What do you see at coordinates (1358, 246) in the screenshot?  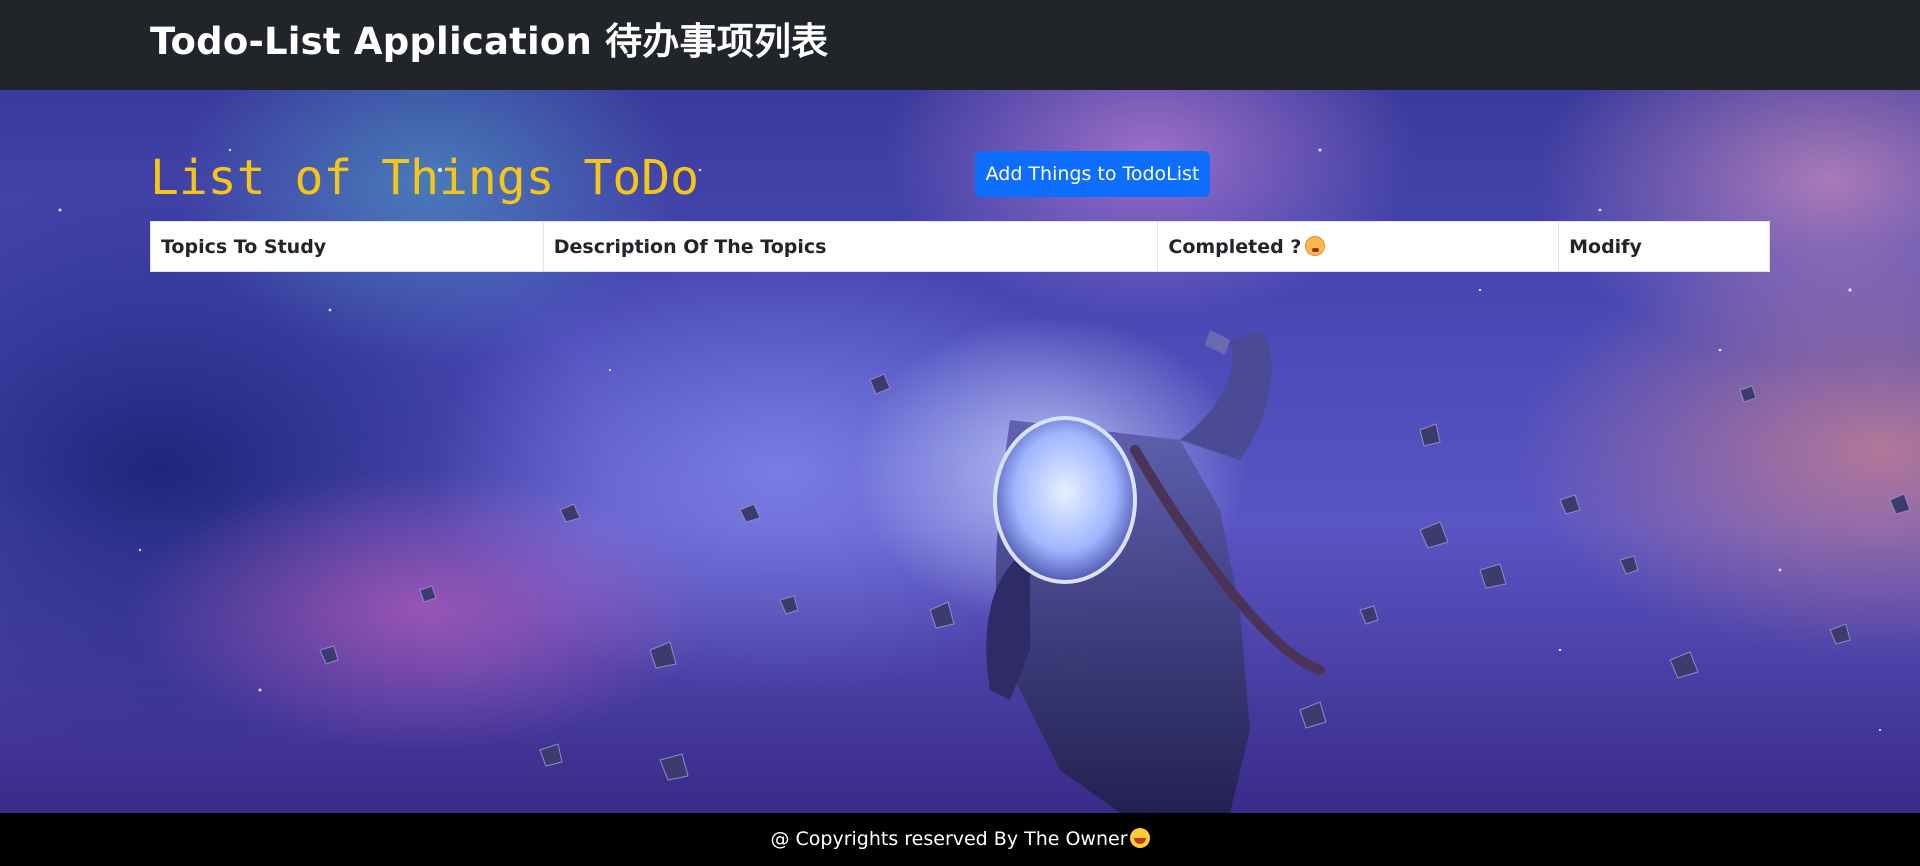 I see `column-header-completed: Completed ?` at bounding box center [1358, 246].